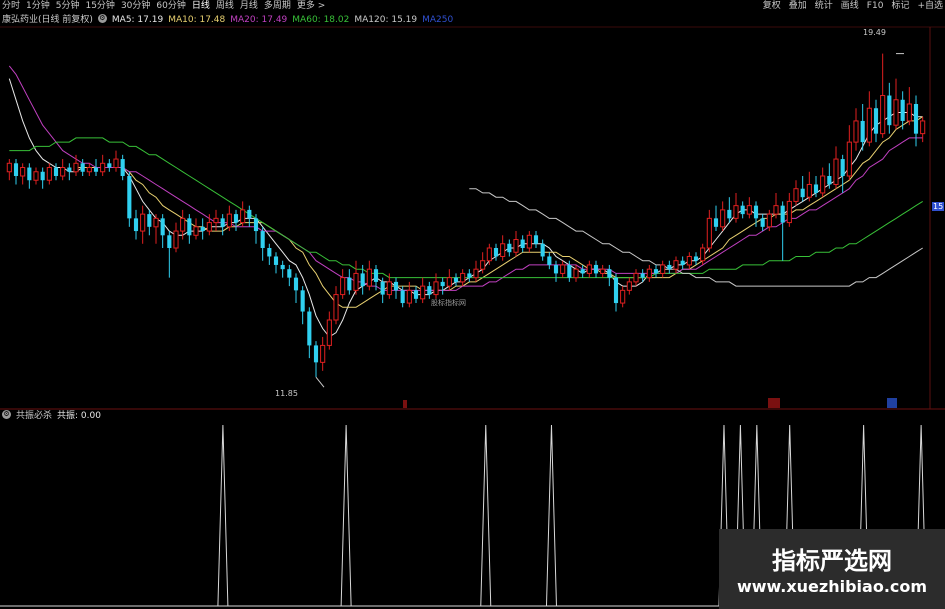 This screenshot has width=945, height=609. I want to click on watermark-title: 指标严选网, so click(832, 561).